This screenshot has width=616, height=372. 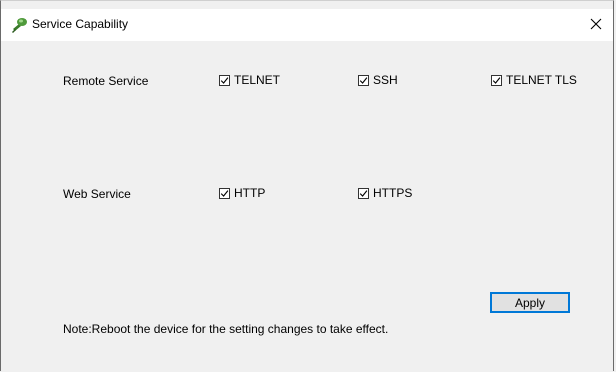 I want to click on https-checkbox-box, so click(x=363, y=193).